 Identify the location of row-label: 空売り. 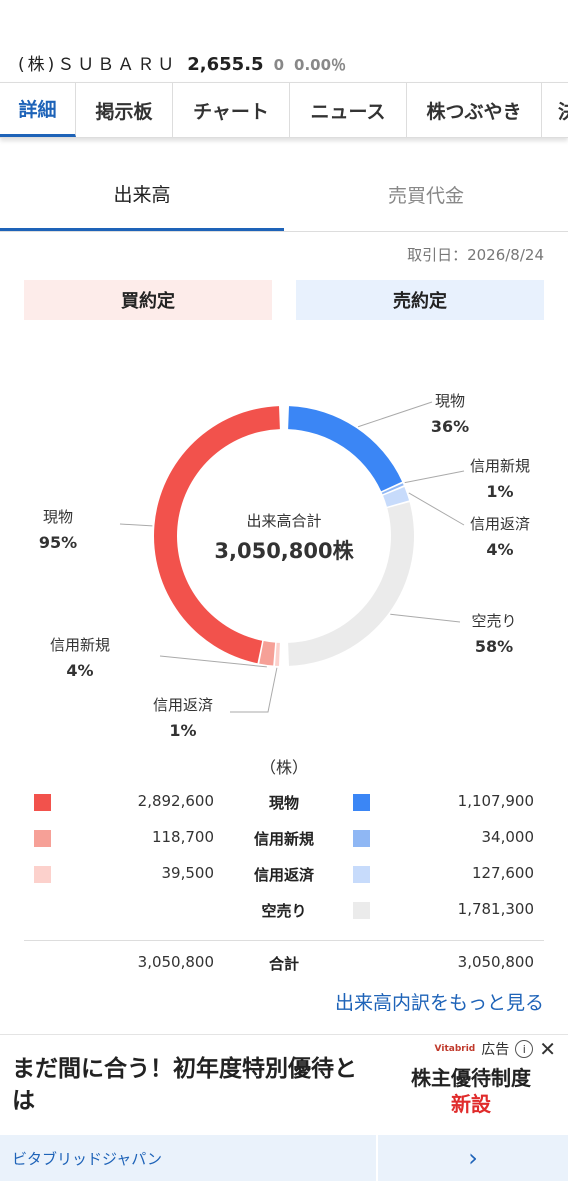
(284, 911).